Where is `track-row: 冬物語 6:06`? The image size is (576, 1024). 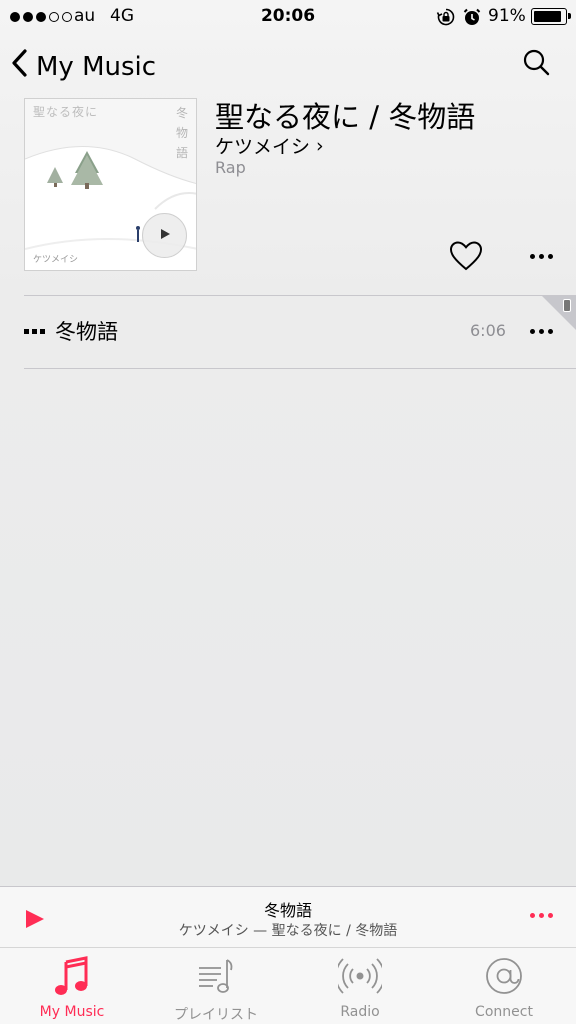 track-row: 冬物語 6:06 is located at coordinates (288, 332).